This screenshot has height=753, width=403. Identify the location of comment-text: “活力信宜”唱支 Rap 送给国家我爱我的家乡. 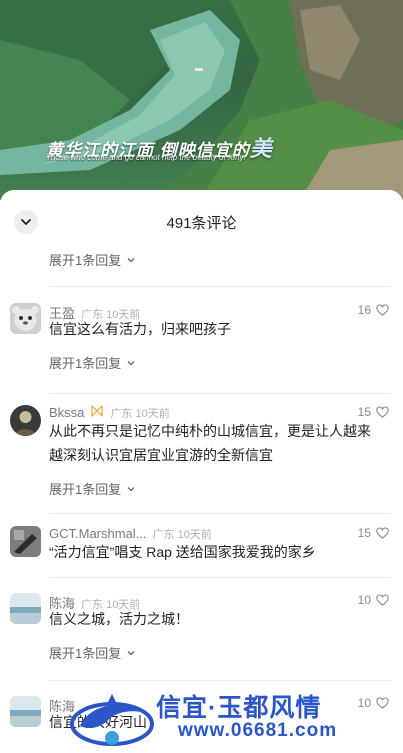
(182, 552).